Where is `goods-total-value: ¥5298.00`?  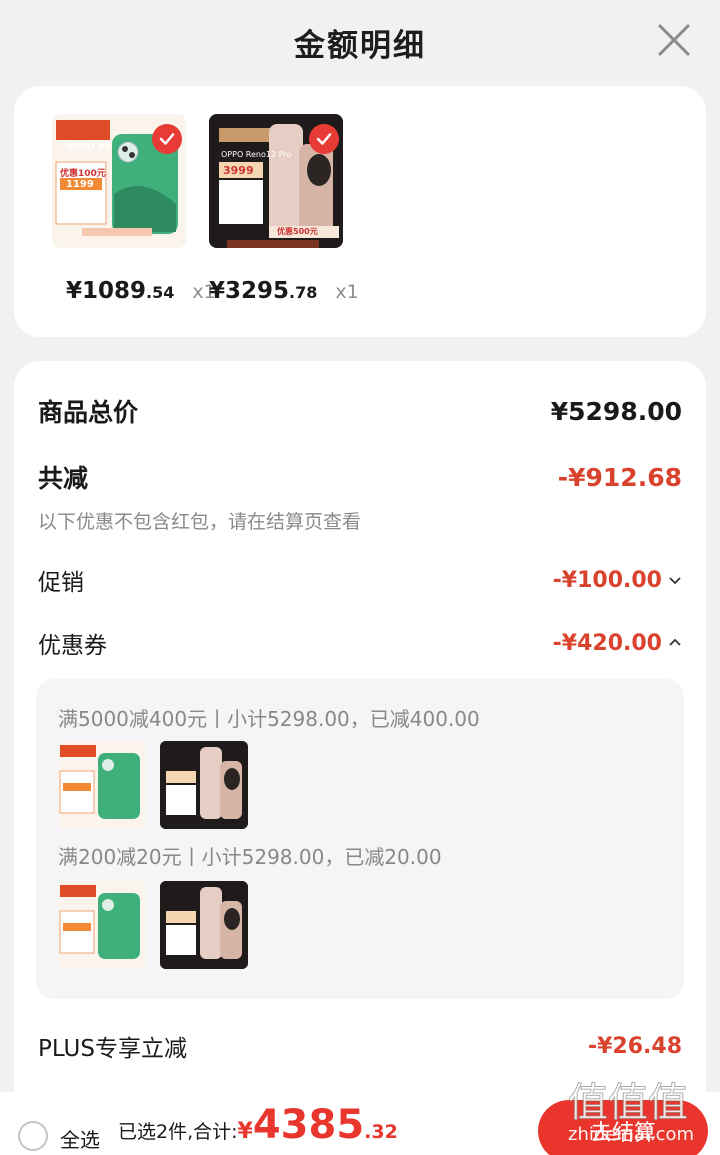
goods-total-value: ¥5298.00 is located at coordinates (616, 411).